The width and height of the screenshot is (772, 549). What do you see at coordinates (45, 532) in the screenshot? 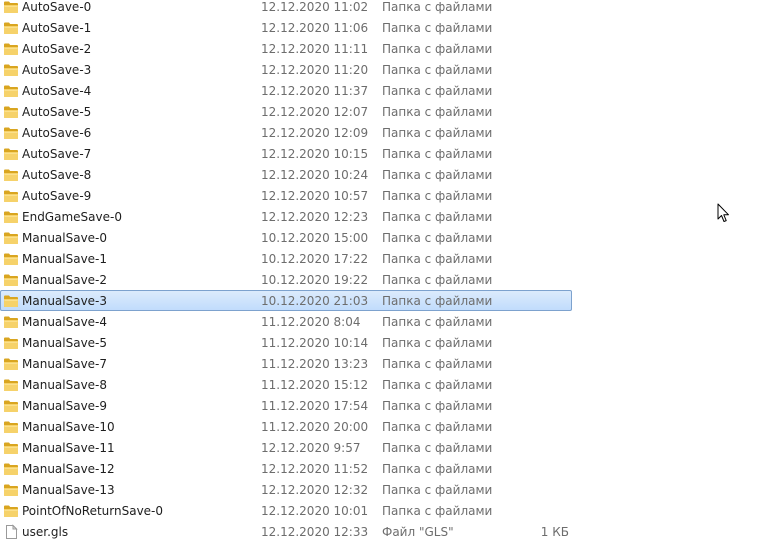
I see `file-name: user.gls` at bounding box center [45, 532].